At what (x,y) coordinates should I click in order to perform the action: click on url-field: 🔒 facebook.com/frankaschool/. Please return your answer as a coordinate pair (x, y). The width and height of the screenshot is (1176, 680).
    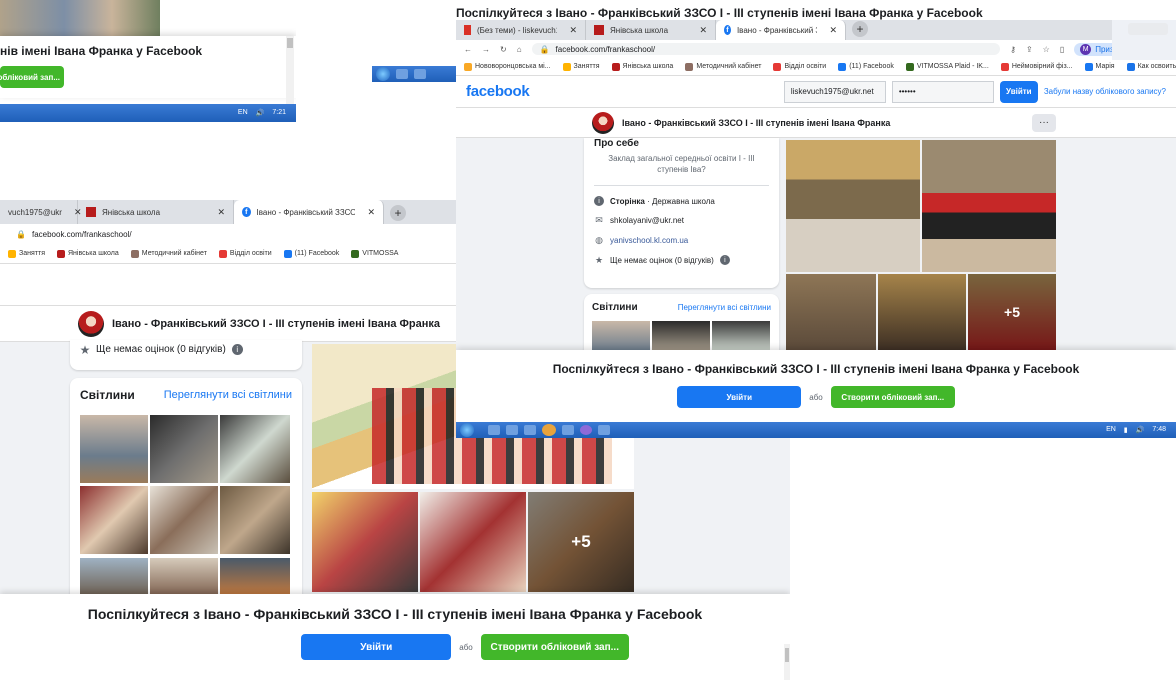
    Looking at the image, I should click on (766, 49).